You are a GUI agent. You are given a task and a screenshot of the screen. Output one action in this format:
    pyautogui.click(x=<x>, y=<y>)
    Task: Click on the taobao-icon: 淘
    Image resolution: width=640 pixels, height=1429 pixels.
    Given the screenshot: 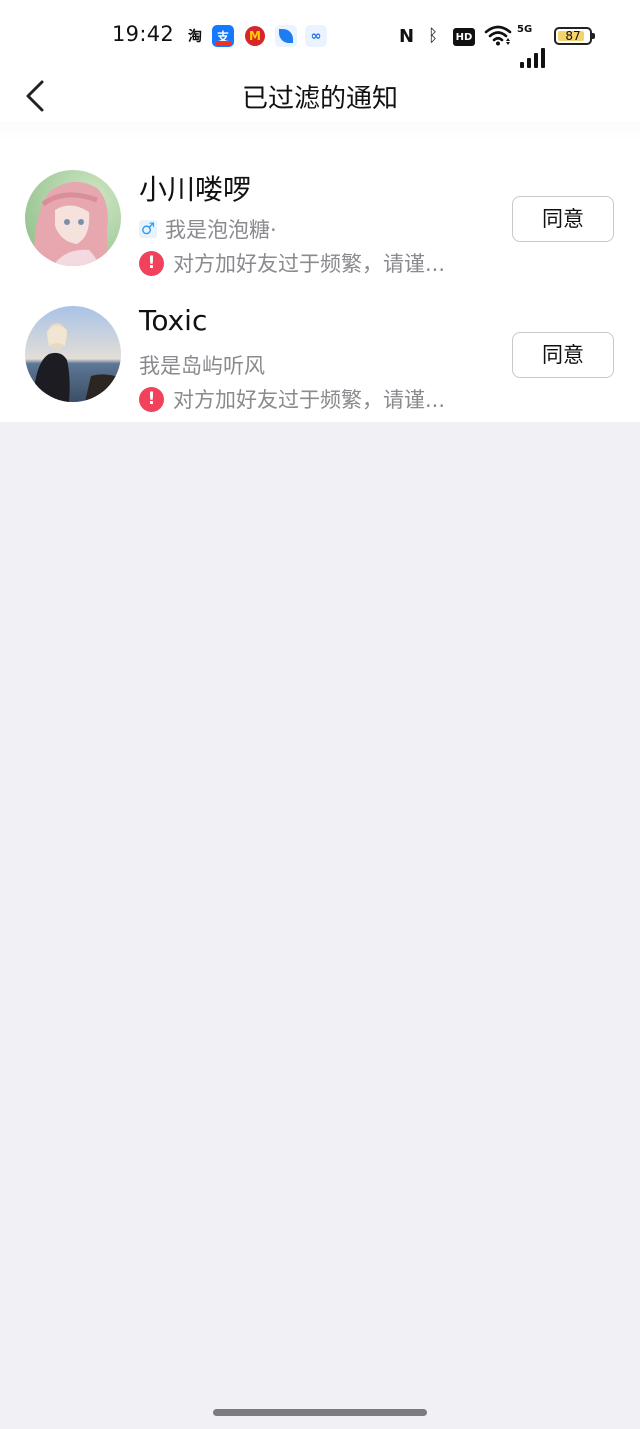 What is the action you would take?
    pyautogui.click(x=195, y=36)
    